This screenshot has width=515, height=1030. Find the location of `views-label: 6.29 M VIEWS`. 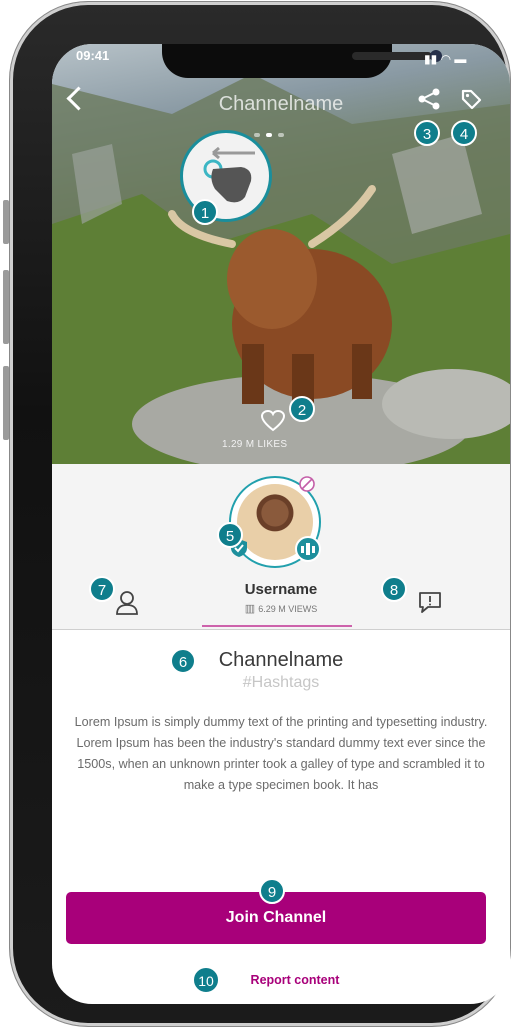

views-label: 6.29 M VIEWS is located at coordinates (288, 609).